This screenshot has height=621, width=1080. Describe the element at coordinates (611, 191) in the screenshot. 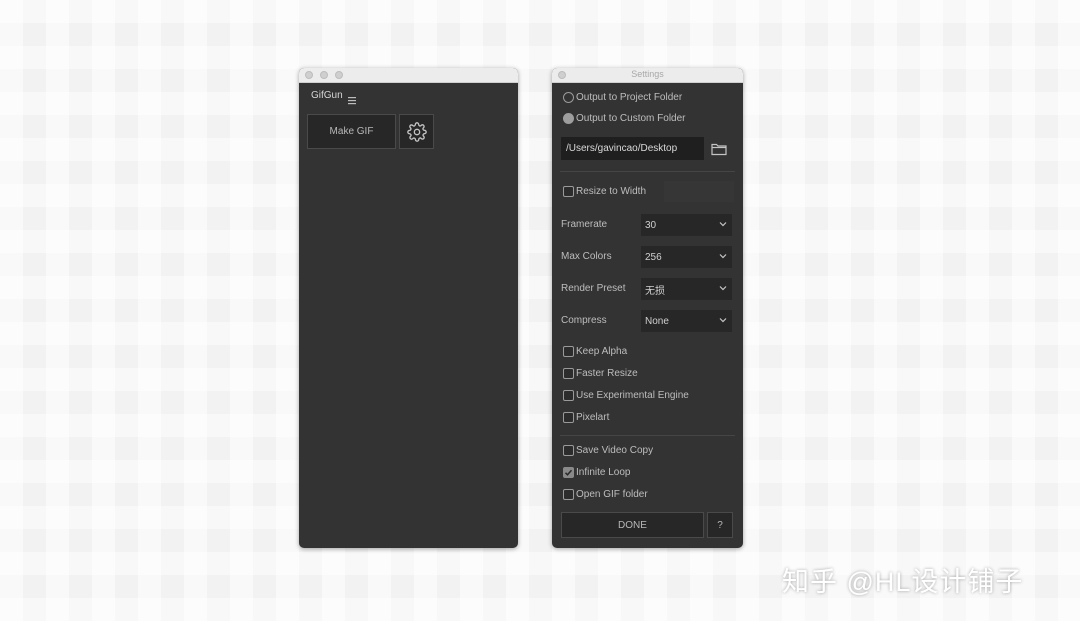

I see `label-resize-to-width: Resize to Width` at that location.